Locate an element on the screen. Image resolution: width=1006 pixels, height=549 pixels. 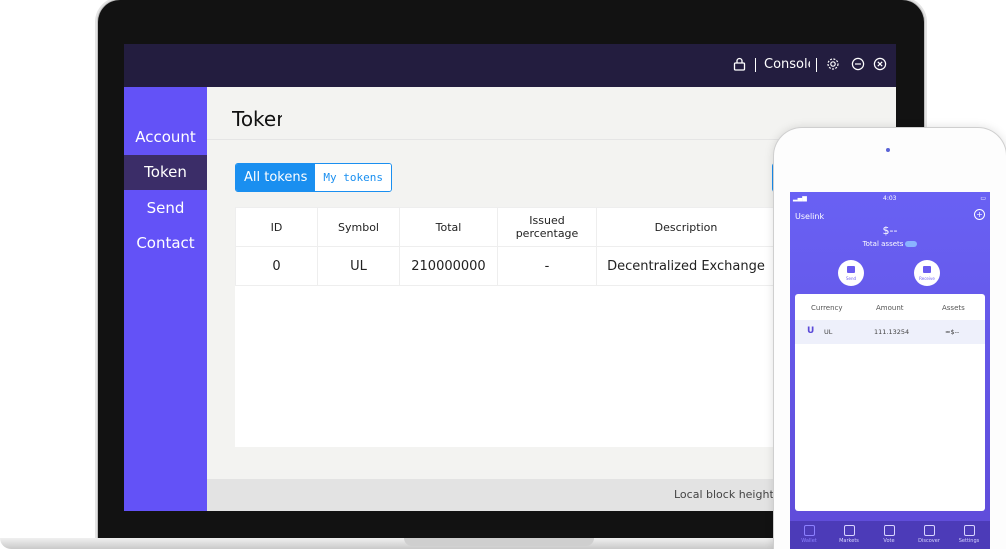
tab-all-tokens: All tokens is located at coordinates (276, 177).